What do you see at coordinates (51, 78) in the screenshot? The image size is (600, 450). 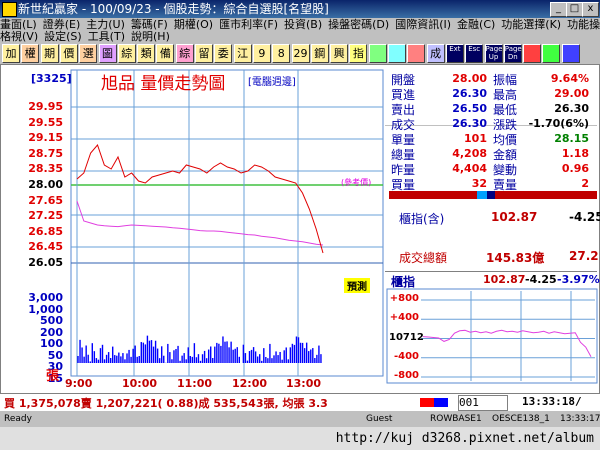 I see `stock-code: [3325]` at bounding box center [51, 78].